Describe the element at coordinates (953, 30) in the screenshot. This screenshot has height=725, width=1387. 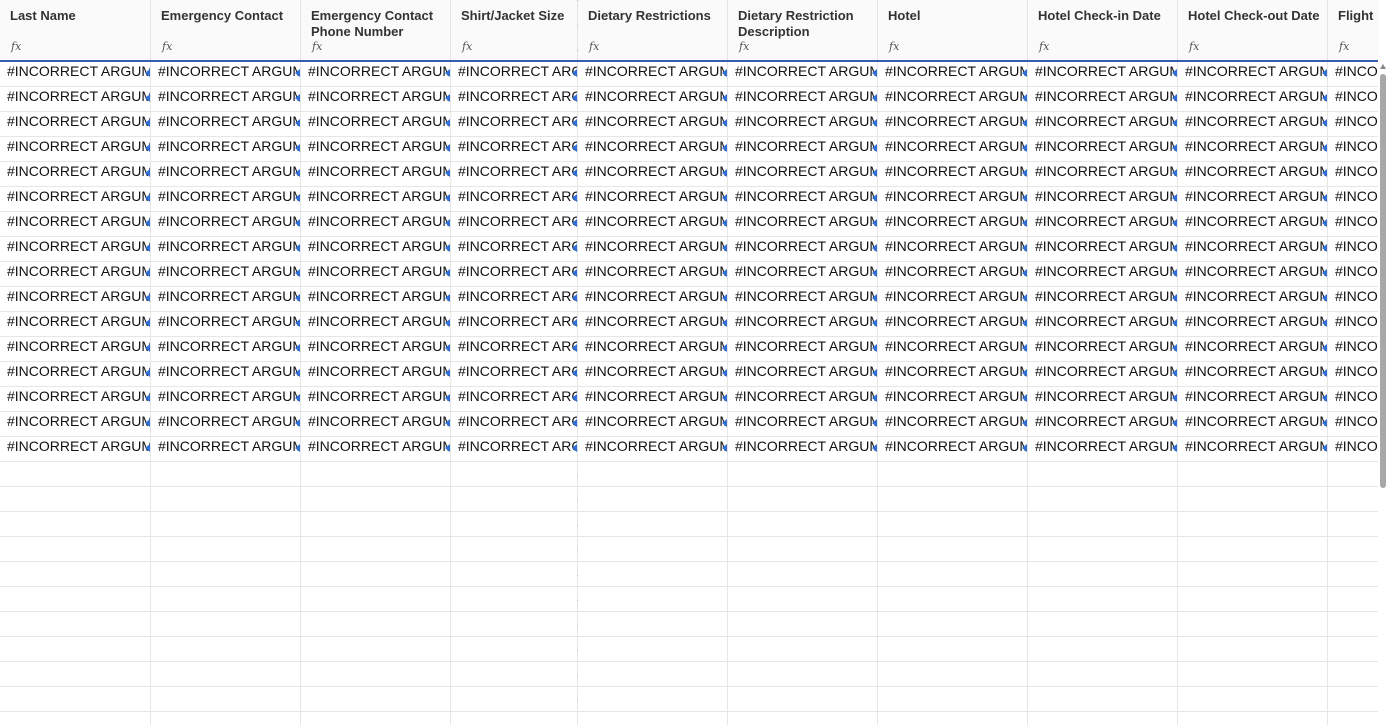
I see `column-header-7: Hotel fx` at that location.